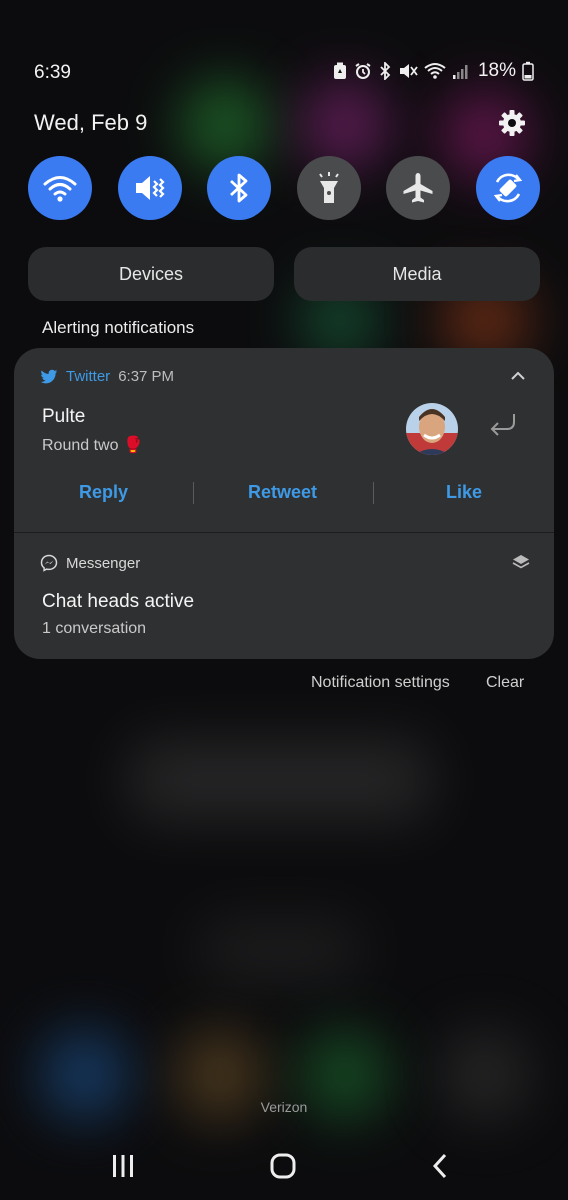 The image size is (568, 1200). I want to click on navigation-bar, so click(284, 1168).